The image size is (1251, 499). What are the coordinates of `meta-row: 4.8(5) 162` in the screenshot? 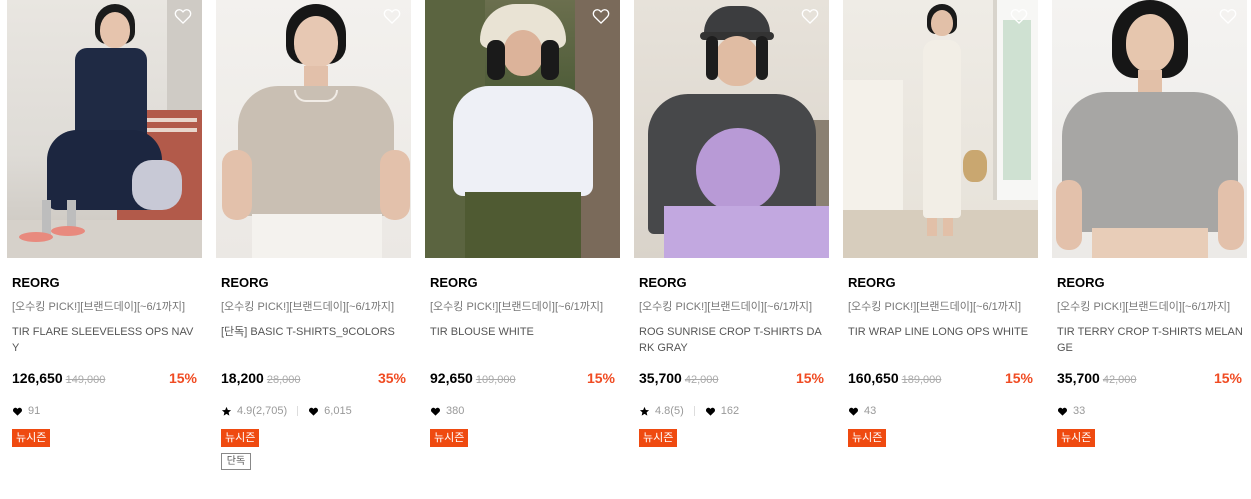 It's located at (734, 411).